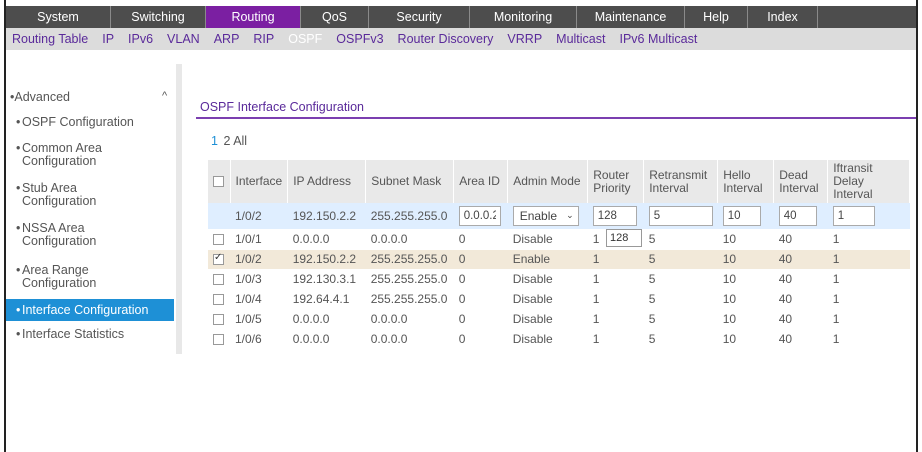  I want to click on sidebar-item-nssa-area-configuration: • NSSA Area Configuration, so click(90, 235).